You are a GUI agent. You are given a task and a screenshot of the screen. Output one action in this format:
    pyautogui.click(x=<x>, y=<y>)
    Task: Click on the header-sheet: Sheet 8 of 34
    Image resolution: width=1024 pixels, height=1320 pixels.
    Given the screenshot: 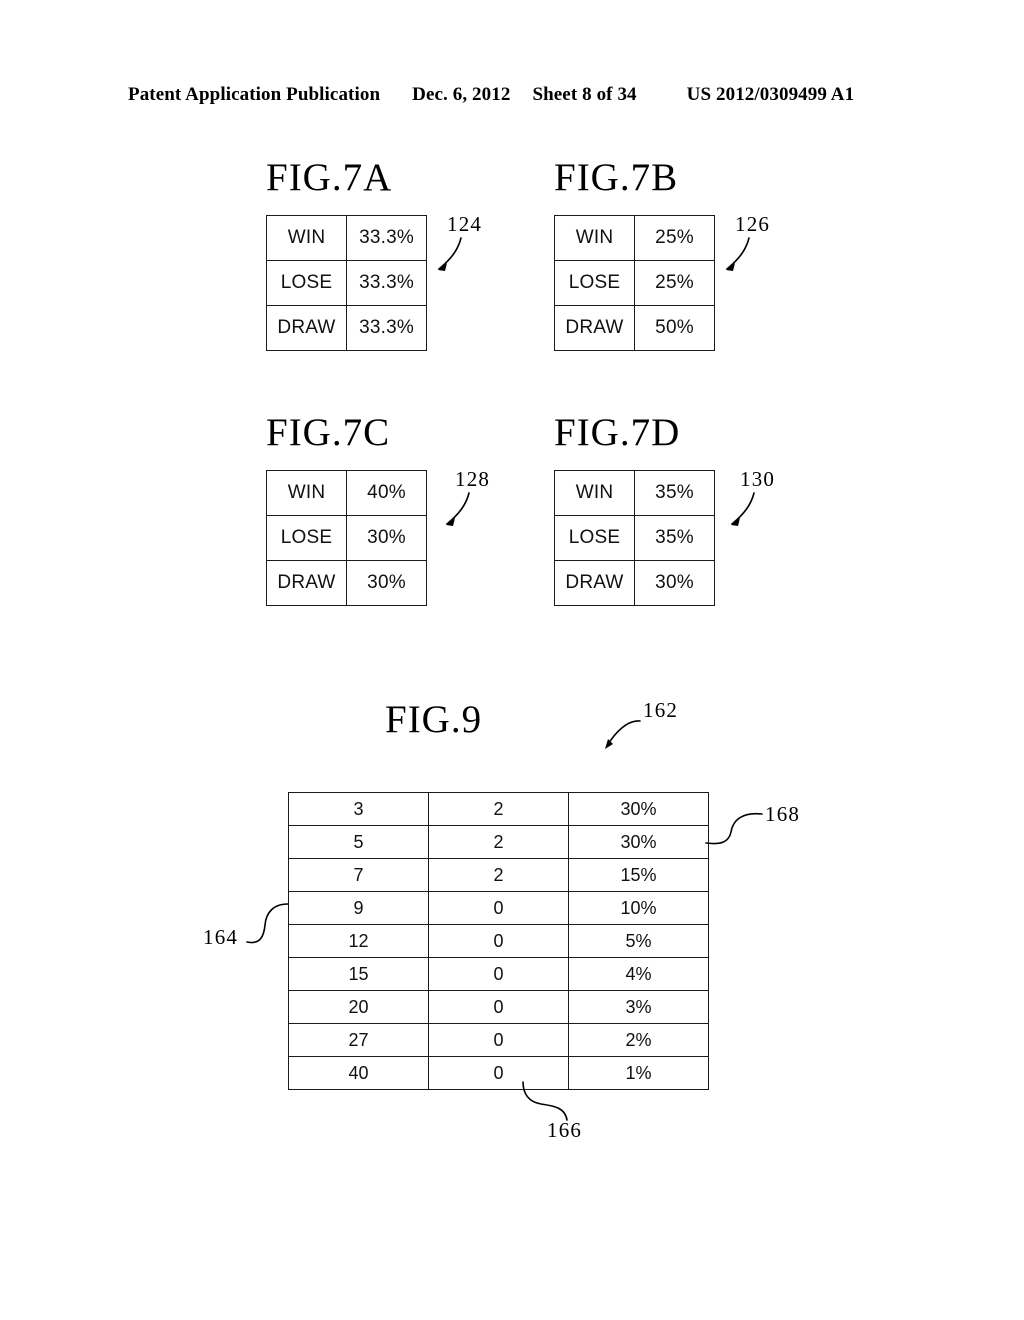 What is the action you would take?
    pyautogui.click(x=584, y=94)
    